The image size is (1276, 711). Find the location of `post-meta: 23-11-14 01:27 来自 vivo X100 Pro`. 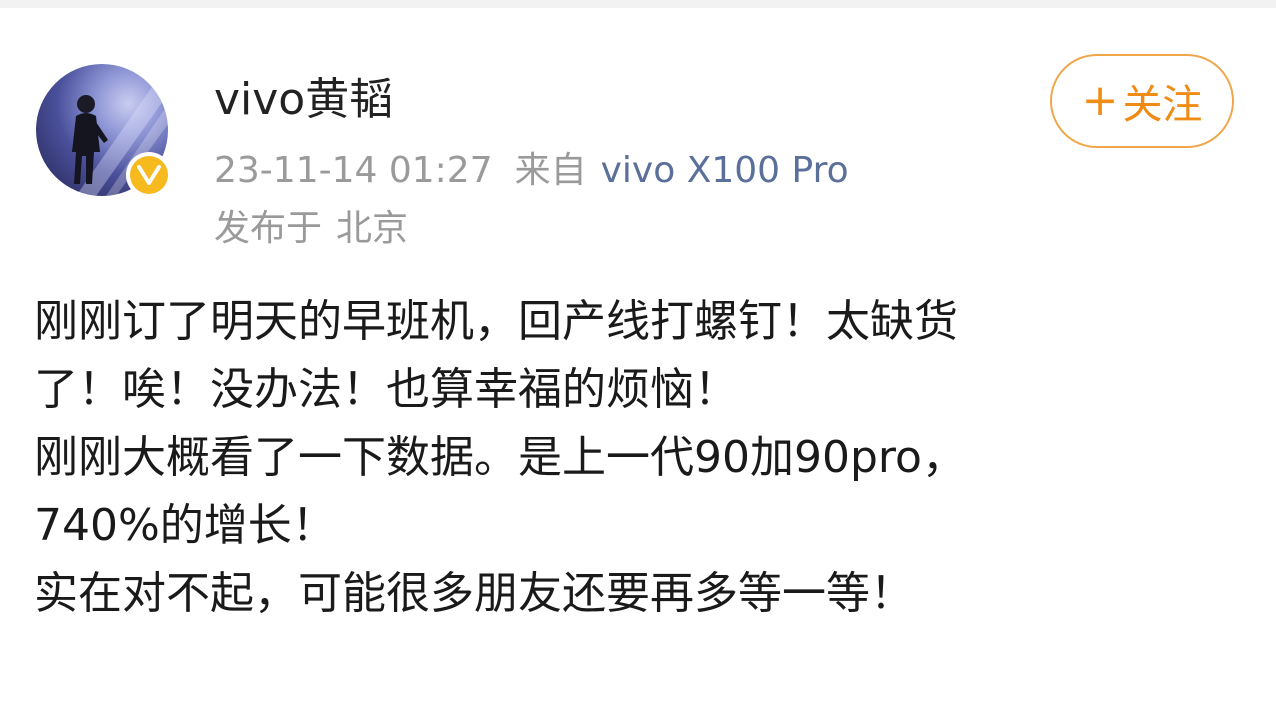

post-meta: 23-11-14 01:27 来自 vivo X100 Pro is located at coordinates (531, 171).